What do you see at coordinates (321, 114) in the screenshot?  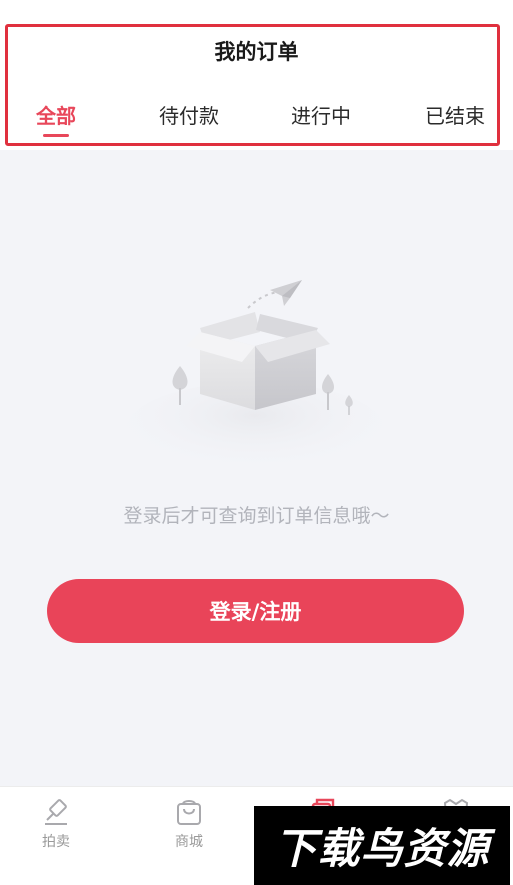 I see `tab-in-progress: 进行中` at bounding box center [321, 114].